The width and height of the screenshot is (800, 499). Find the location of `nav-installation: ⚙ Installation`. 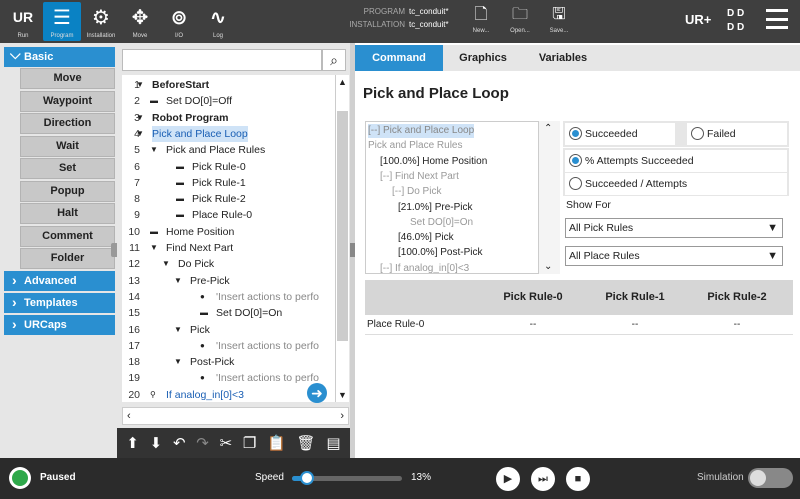

nav-installation: ⚙ Installation is located at coordinates (101, 21).